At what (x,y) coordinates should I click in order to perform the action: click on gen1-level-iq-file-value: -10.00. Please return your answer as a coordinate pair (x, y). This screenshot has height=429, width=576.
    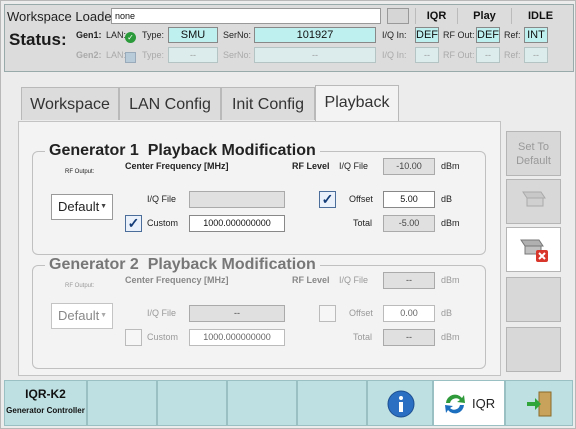
    Looking at the image, I should click on (409, 166).